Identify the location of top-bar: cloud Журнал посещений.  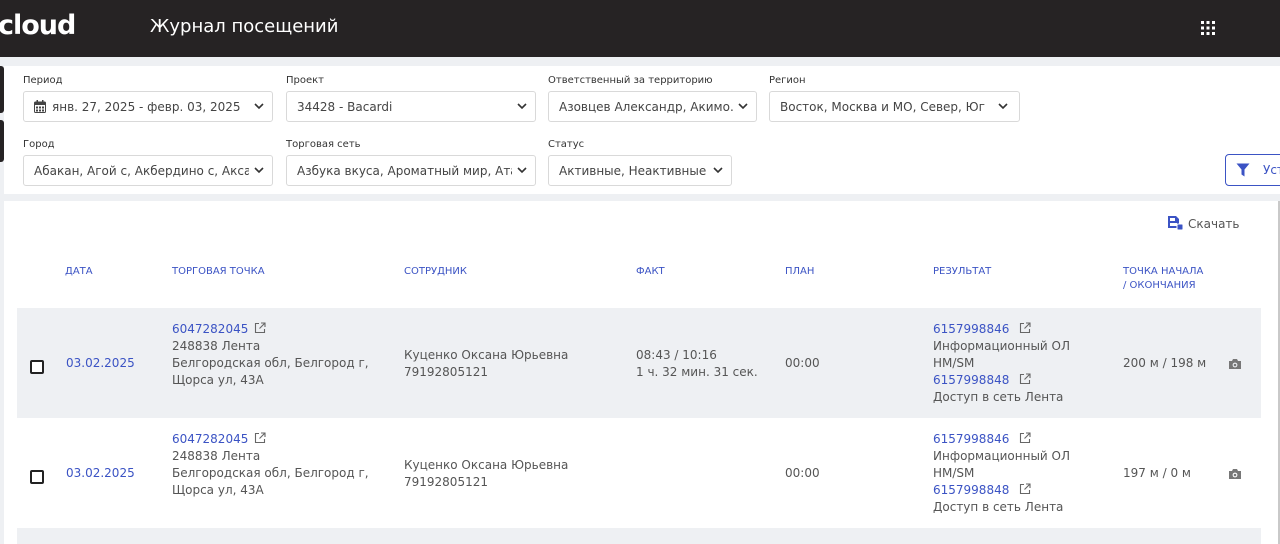
(640, 28).